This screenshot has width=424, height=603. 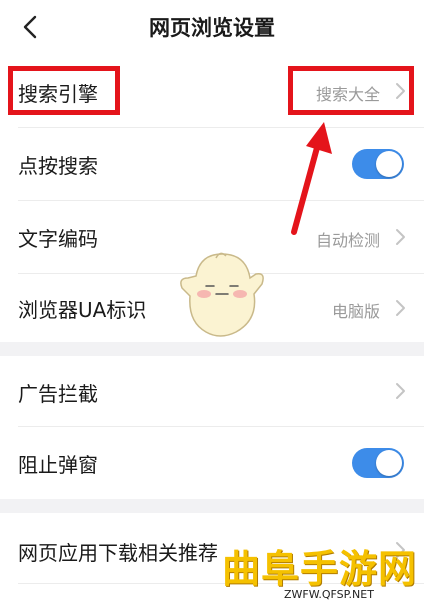 I want to click on page-title: 网页浏览设置, so click(x=212, y=28).